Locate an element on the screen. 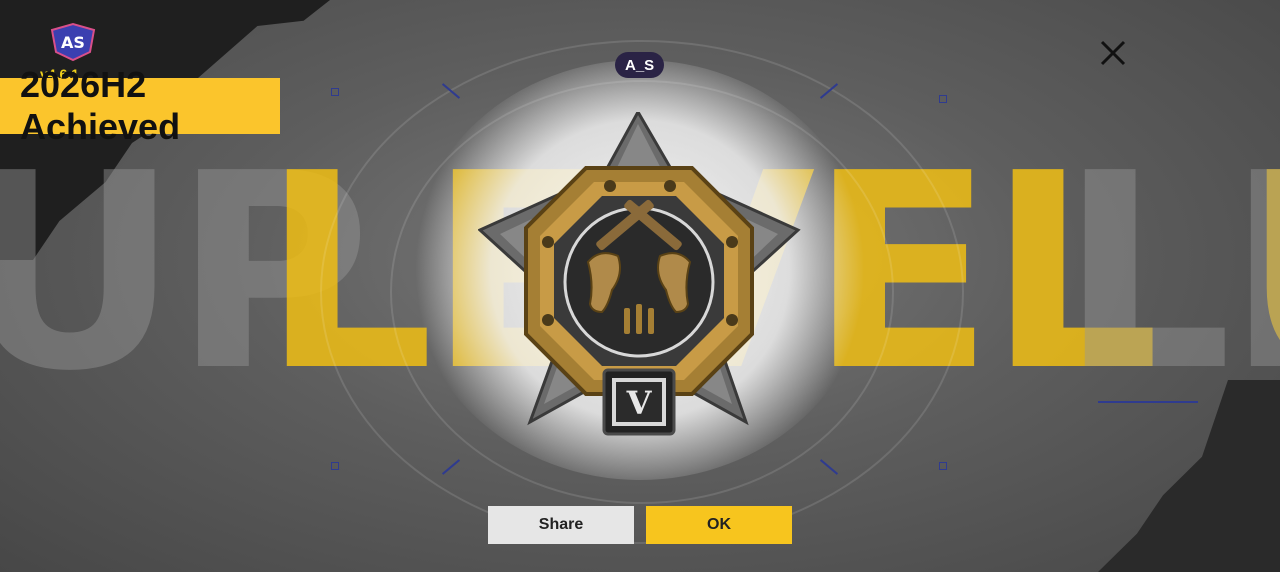  app-logo-icon: AS is located at coordinates (73, 42).